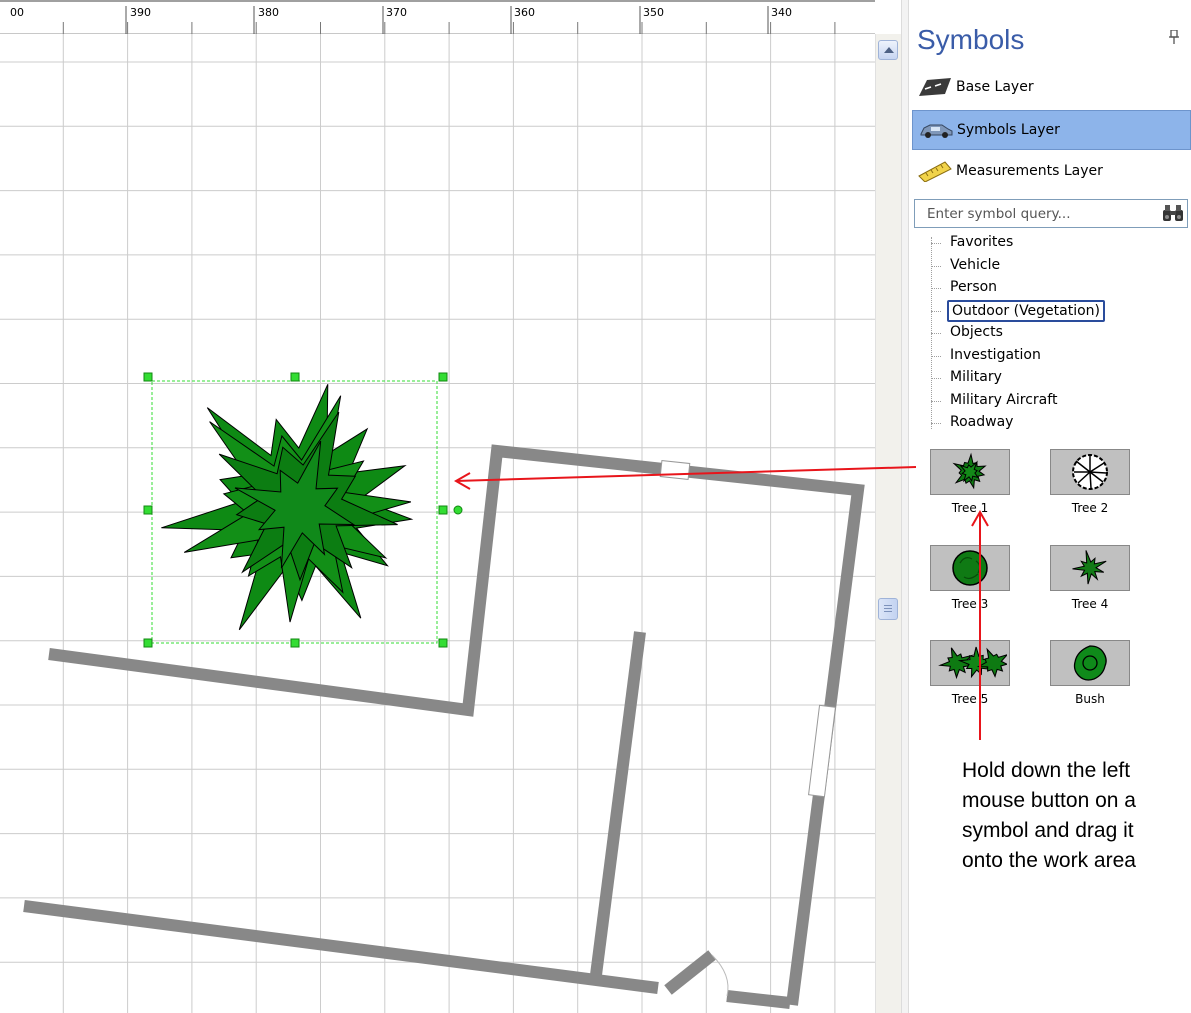 The image size is (1191, 1013). What do you see at coordinates (690, 972) in the screenshot?
I see `door-arc-wall` at bounding box center [690, 972].